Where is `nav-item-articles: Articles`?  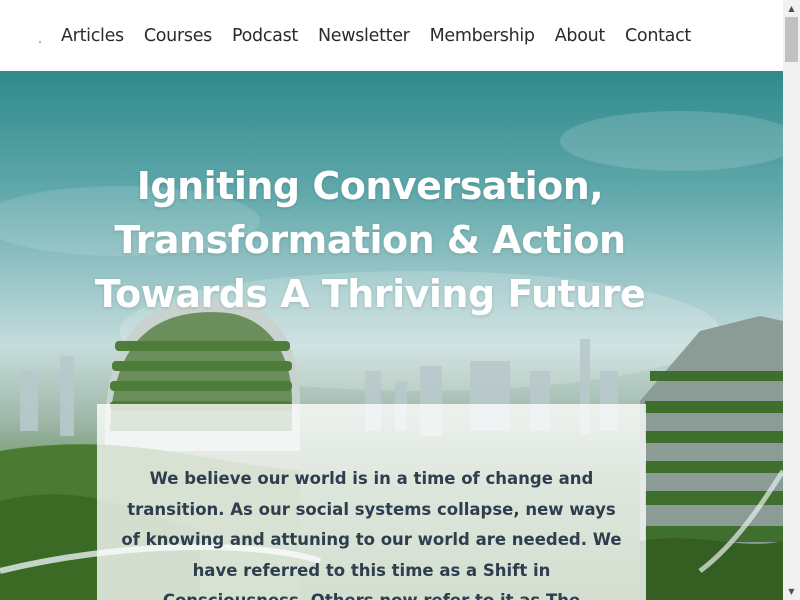 nav-item-articles: Articles is located at coordinates (92, 36).